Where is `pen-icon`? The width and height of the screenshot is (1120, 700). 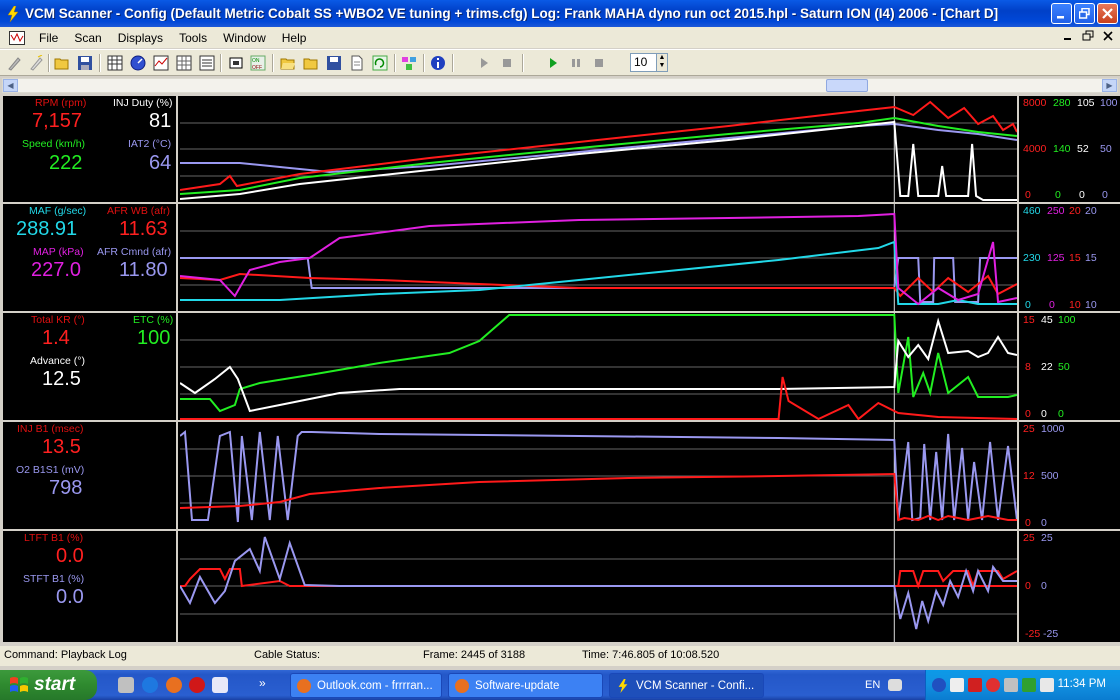 pen-icon is located at coordinates (14, 63).